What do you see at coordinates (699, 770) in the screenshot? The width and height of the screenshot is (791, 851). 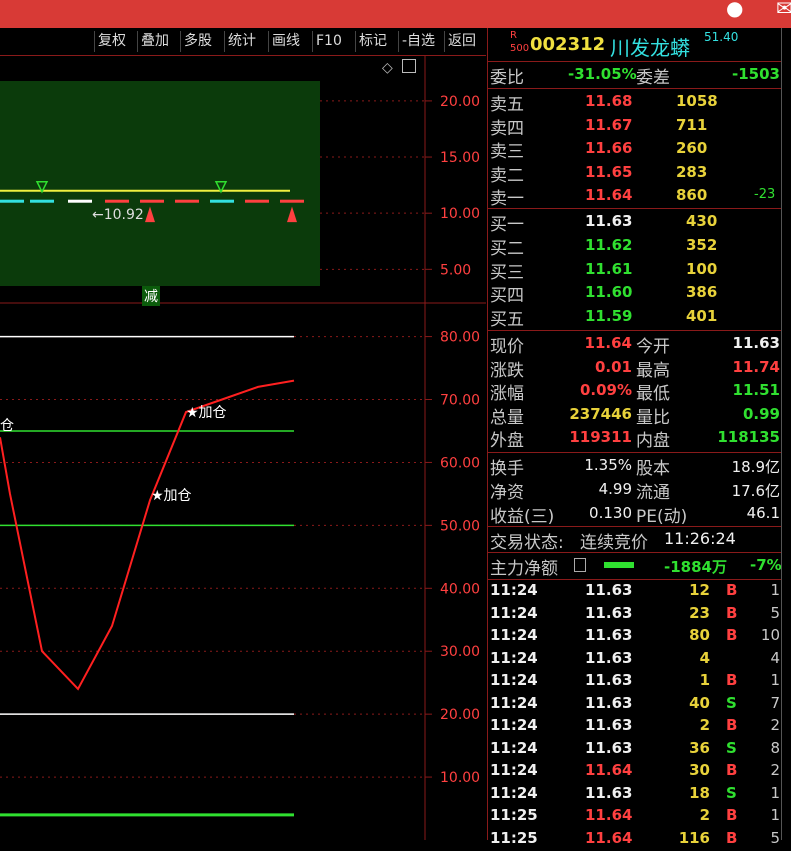 I see `tick-volume: 30` at bounding box center [699, 770].